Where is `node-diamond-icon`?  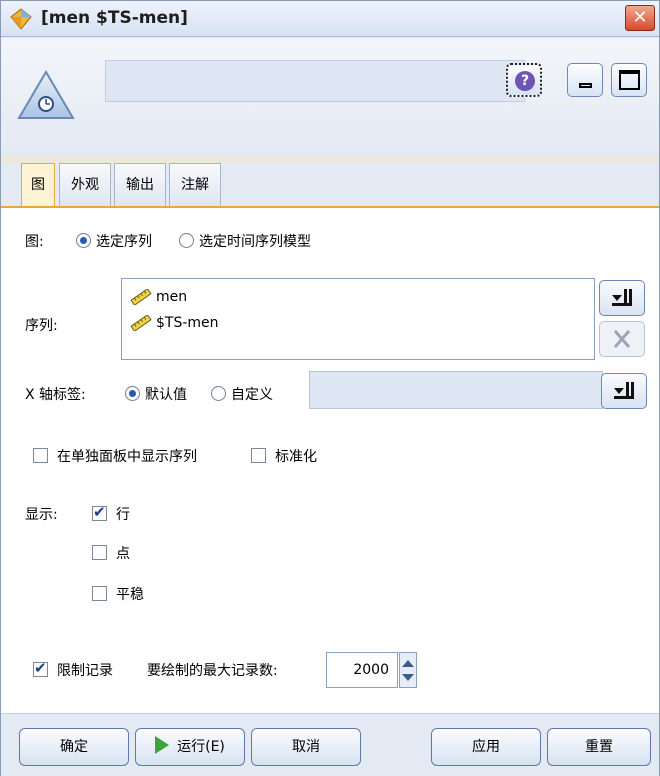 node-diamond-icon is located at coordinates (21, 19).